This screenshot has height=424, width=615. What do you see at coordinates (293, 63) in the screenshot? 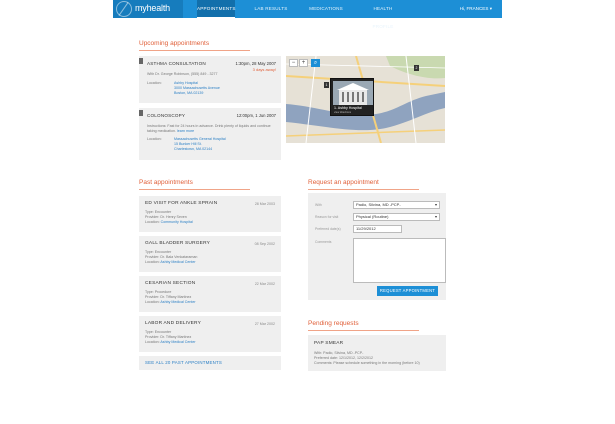
I see `zoom-out-button: −` at bounding box center [293, 63].